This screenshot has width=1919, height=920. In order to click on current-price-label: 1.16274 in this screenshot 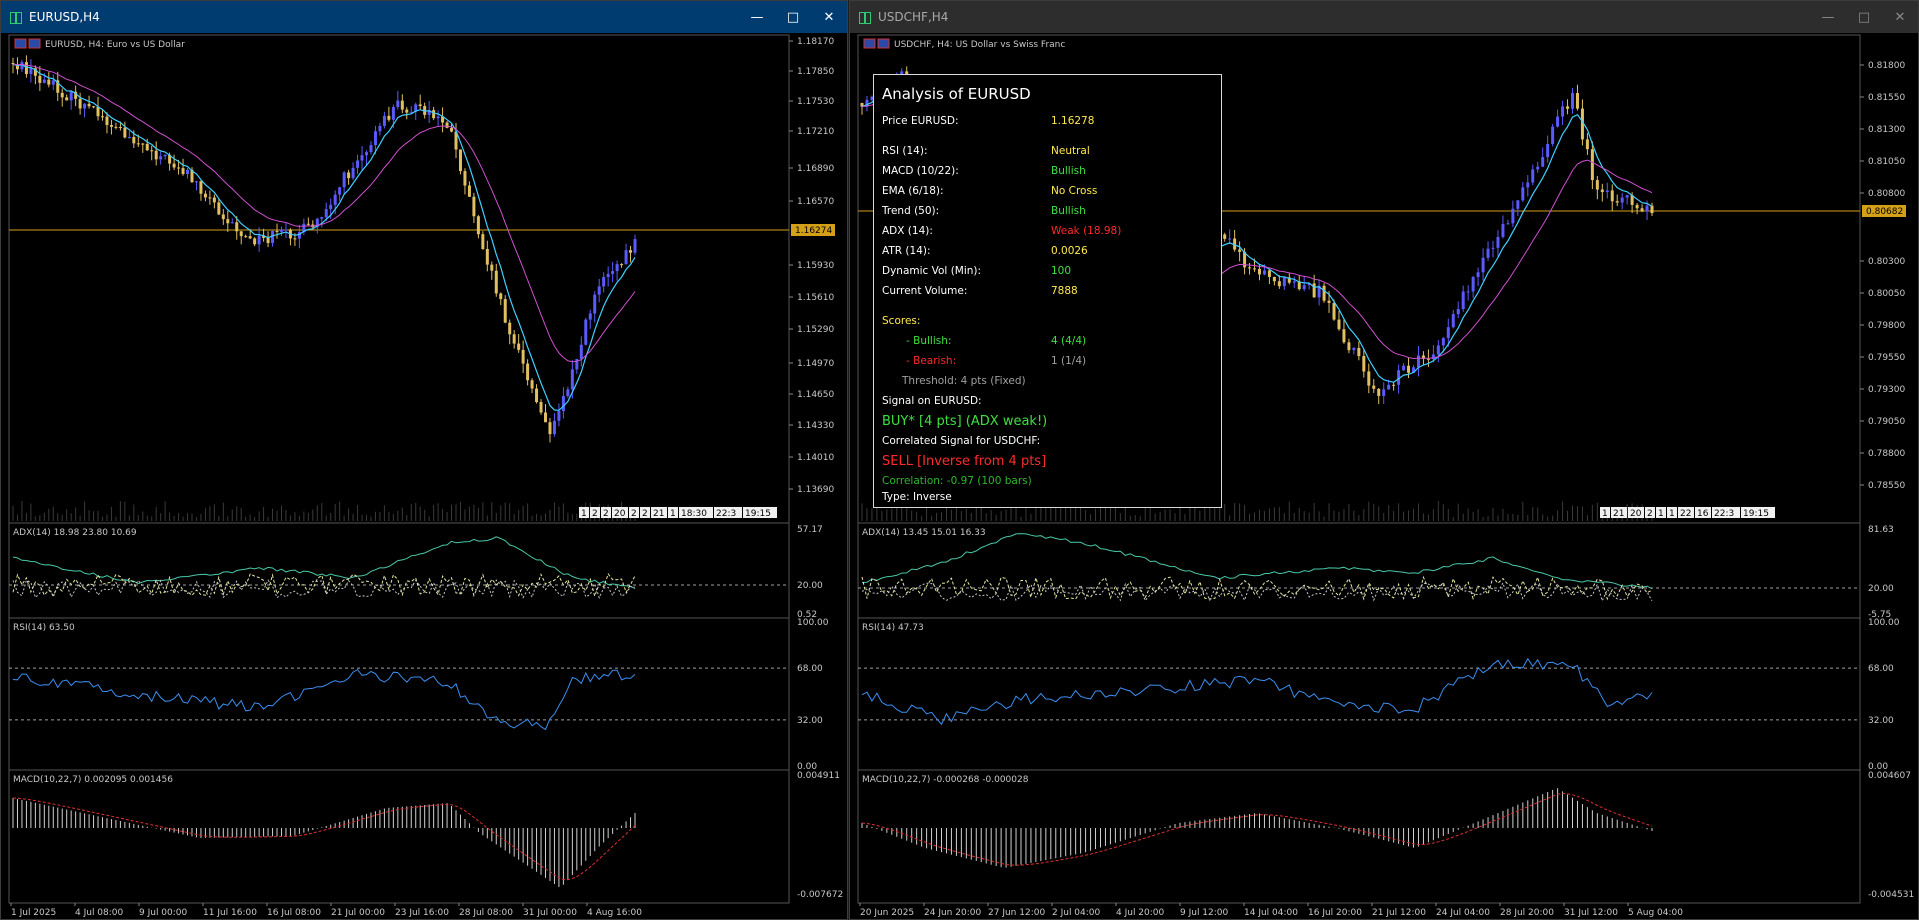, I will do `click(813, 231)`.